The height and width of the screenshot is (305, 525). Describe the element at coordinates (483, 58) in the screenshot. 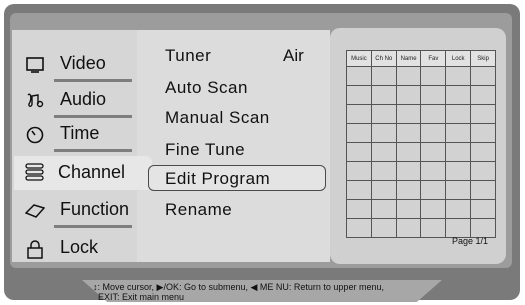

I see `column-header: Skip` at that location.